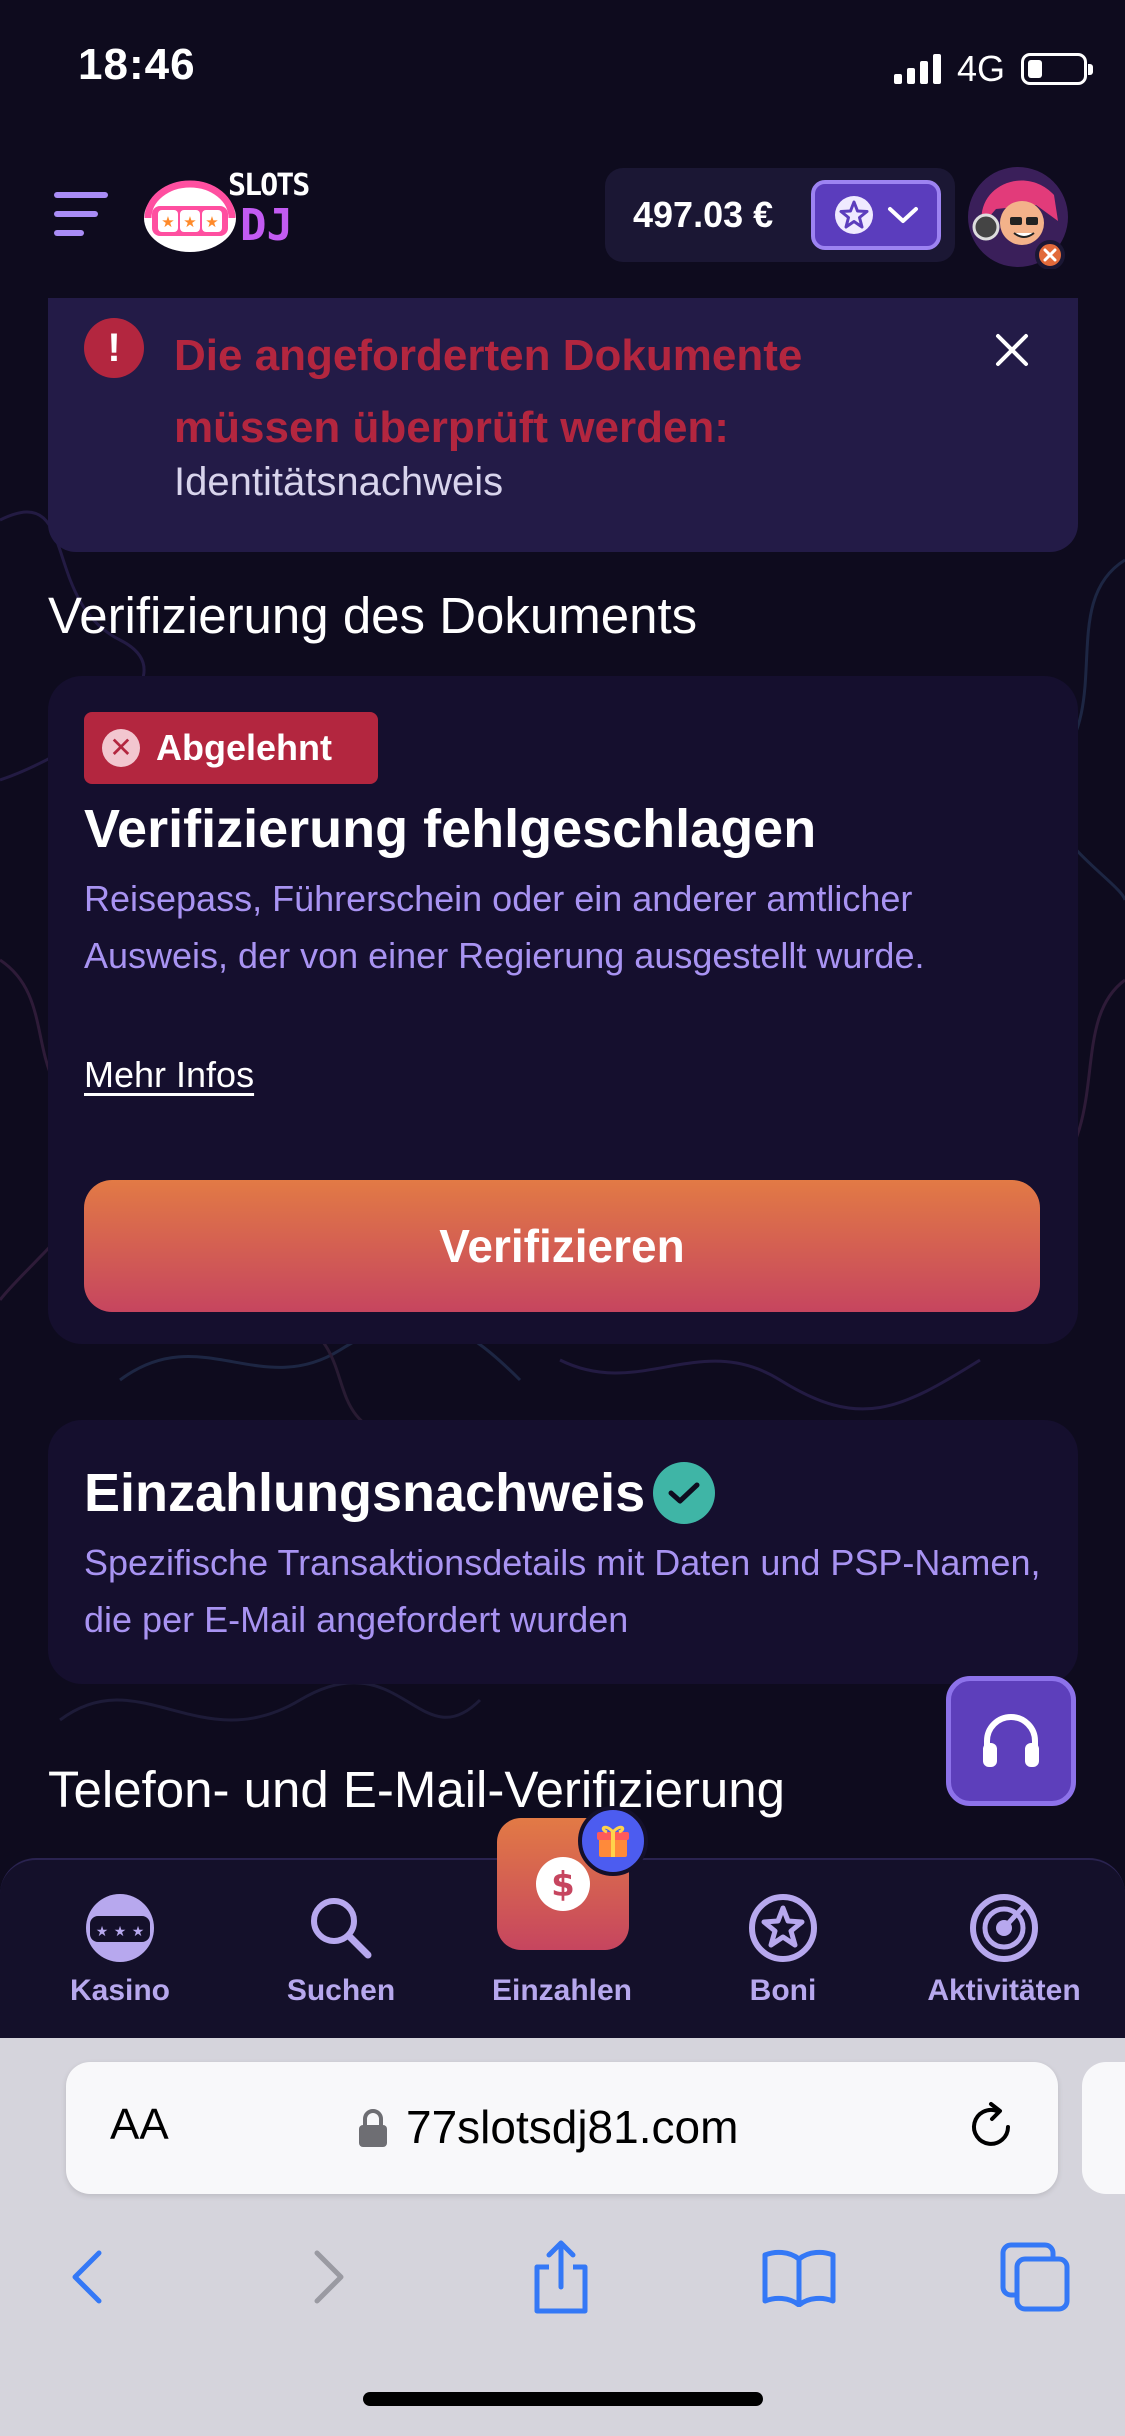  I want to click on home-indicator, so click(563, 2399).